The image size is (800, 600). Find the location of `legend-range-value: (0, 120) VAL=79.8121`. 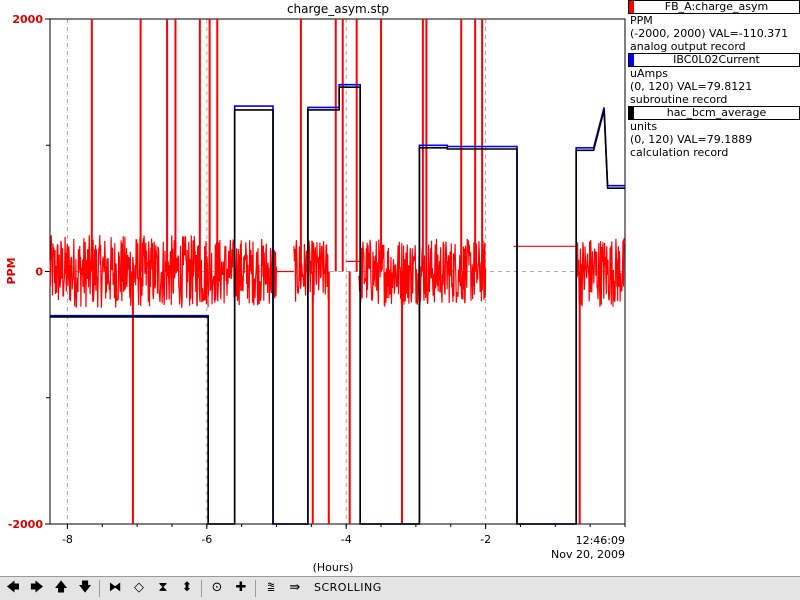

legend-range-value: (0, 120) VAL=79.8121 is located at coordinates (691, 86).